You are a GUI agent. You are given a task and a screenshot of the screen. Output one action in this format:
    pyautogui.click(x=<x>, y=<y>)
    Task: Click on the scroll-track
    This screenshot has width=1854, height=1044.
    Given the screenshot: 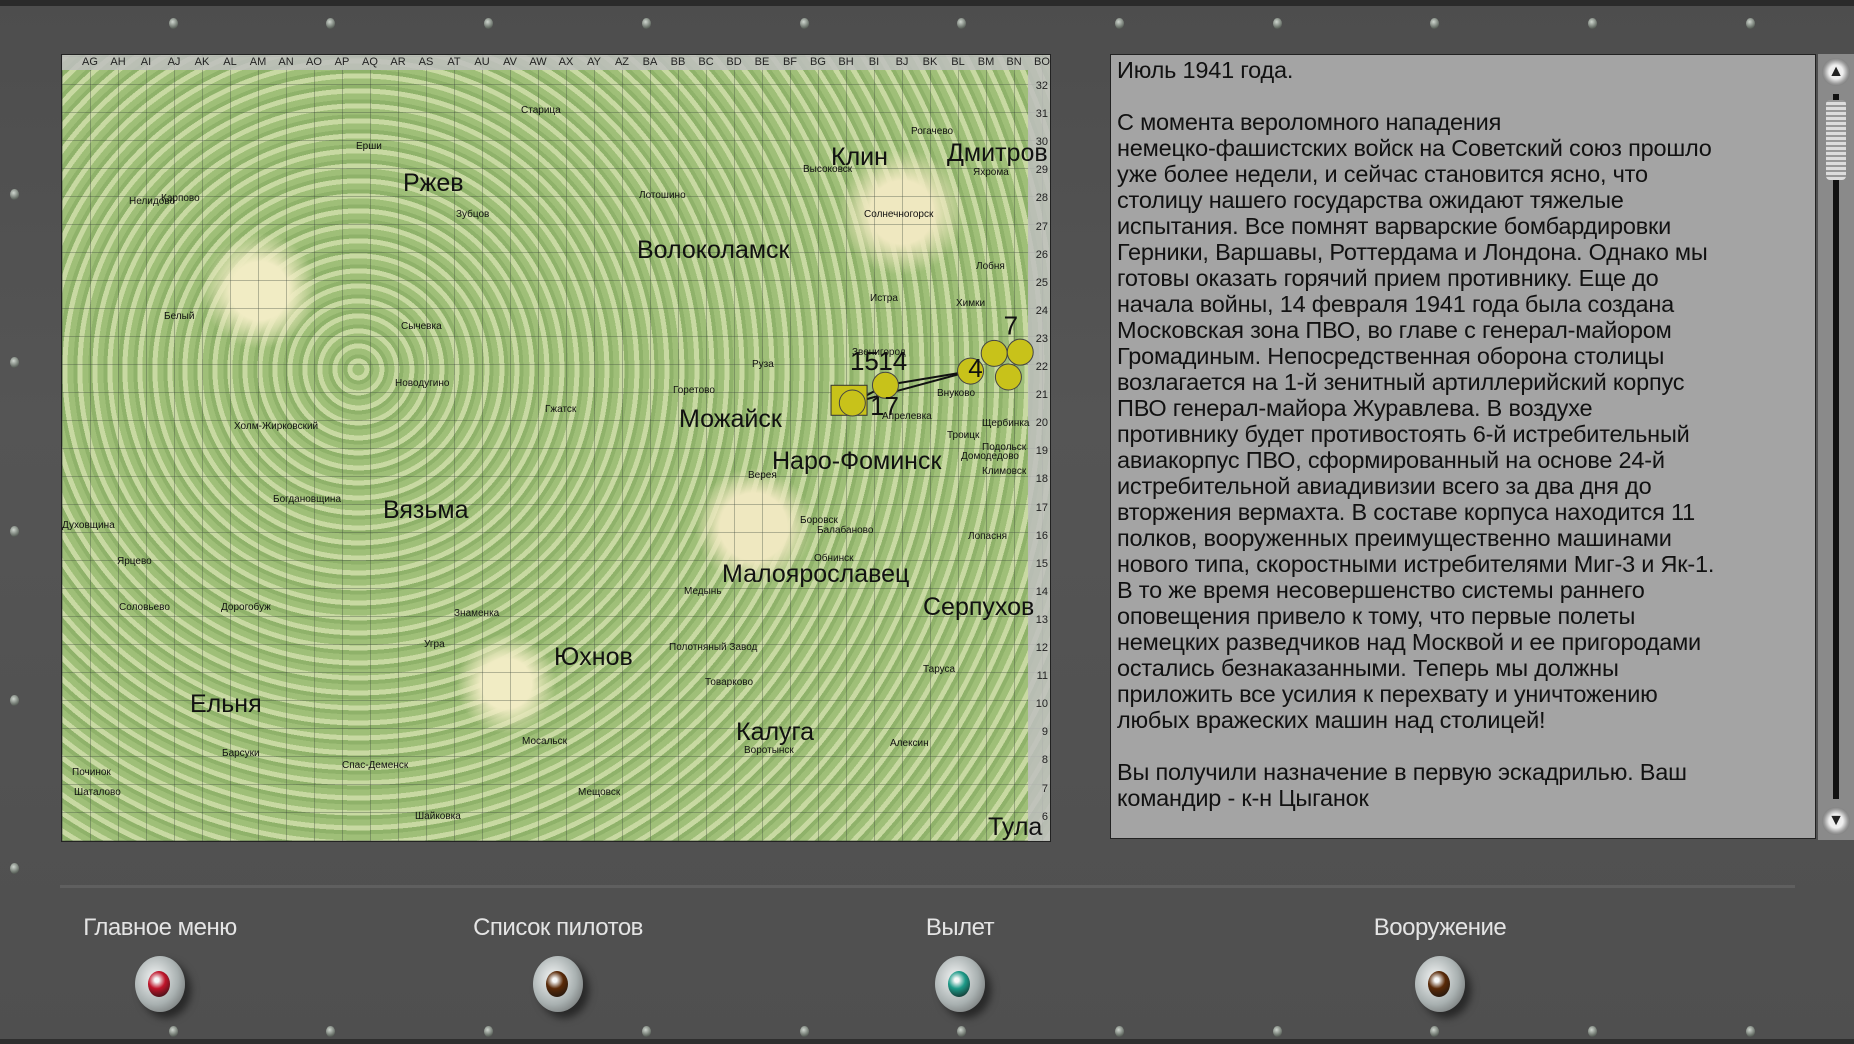 What is the action you would take?
    pyautogui.click(x=1836, y=446)
    